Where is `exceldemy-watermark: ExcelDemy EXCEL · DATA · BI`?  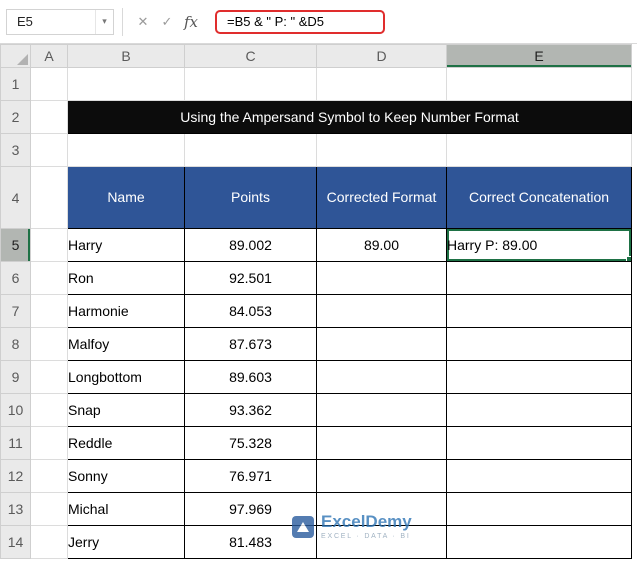
exceldemy-watermark: ExcelDemy EXCEL · DATA · BI is located at coordinates (352, 526).